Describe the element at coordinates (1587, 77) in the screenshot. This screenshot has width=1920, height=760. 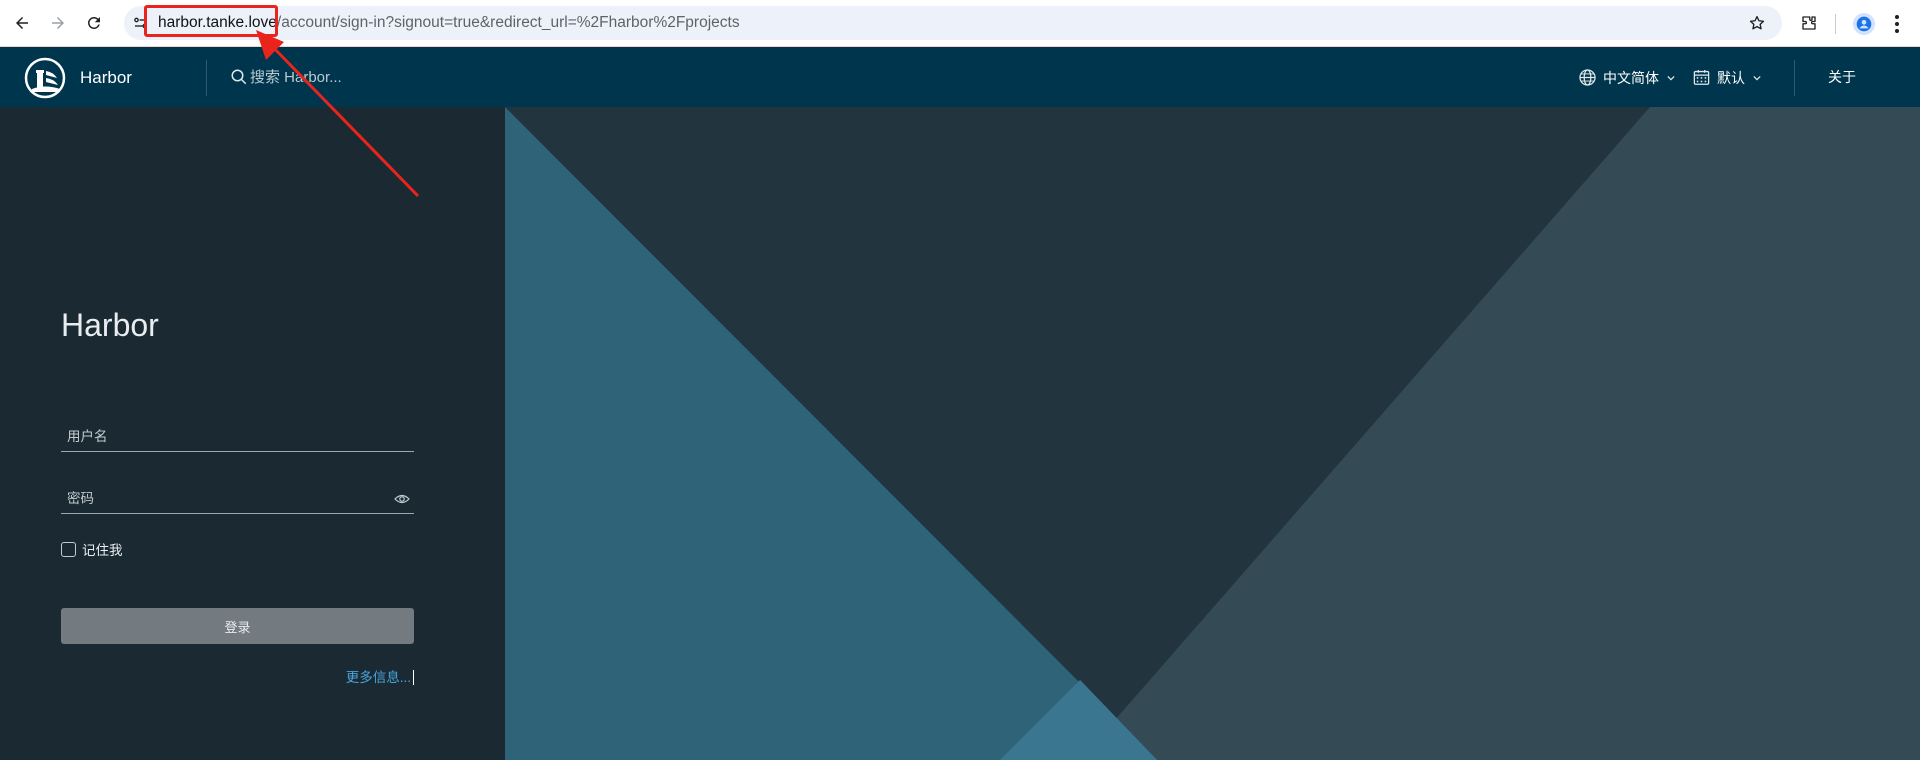
I see `globe-icon` at that location.